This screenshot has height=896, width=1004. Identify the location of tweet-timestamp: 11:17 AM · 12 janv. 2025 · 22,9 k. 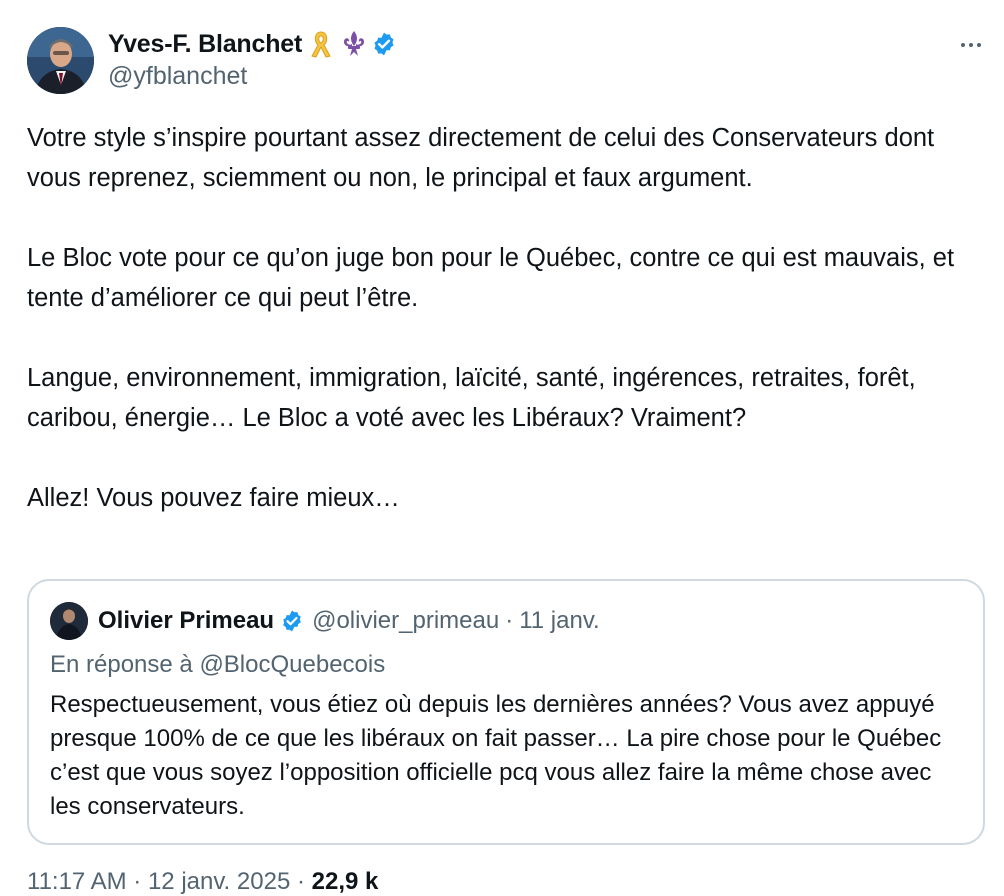
(202, 882).